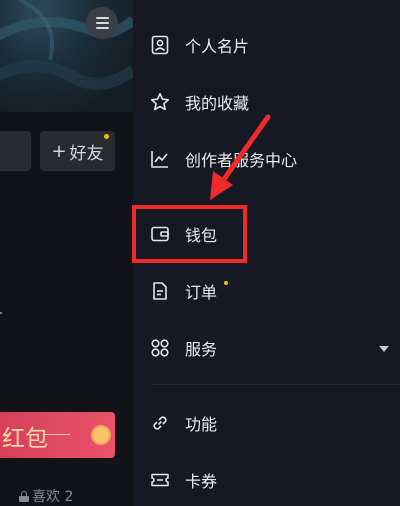 The image size is (400, 506). What do you see at coordinates (24, 496) in the screenshot?
I see `lock-icon` at bounding box center [24, 496].